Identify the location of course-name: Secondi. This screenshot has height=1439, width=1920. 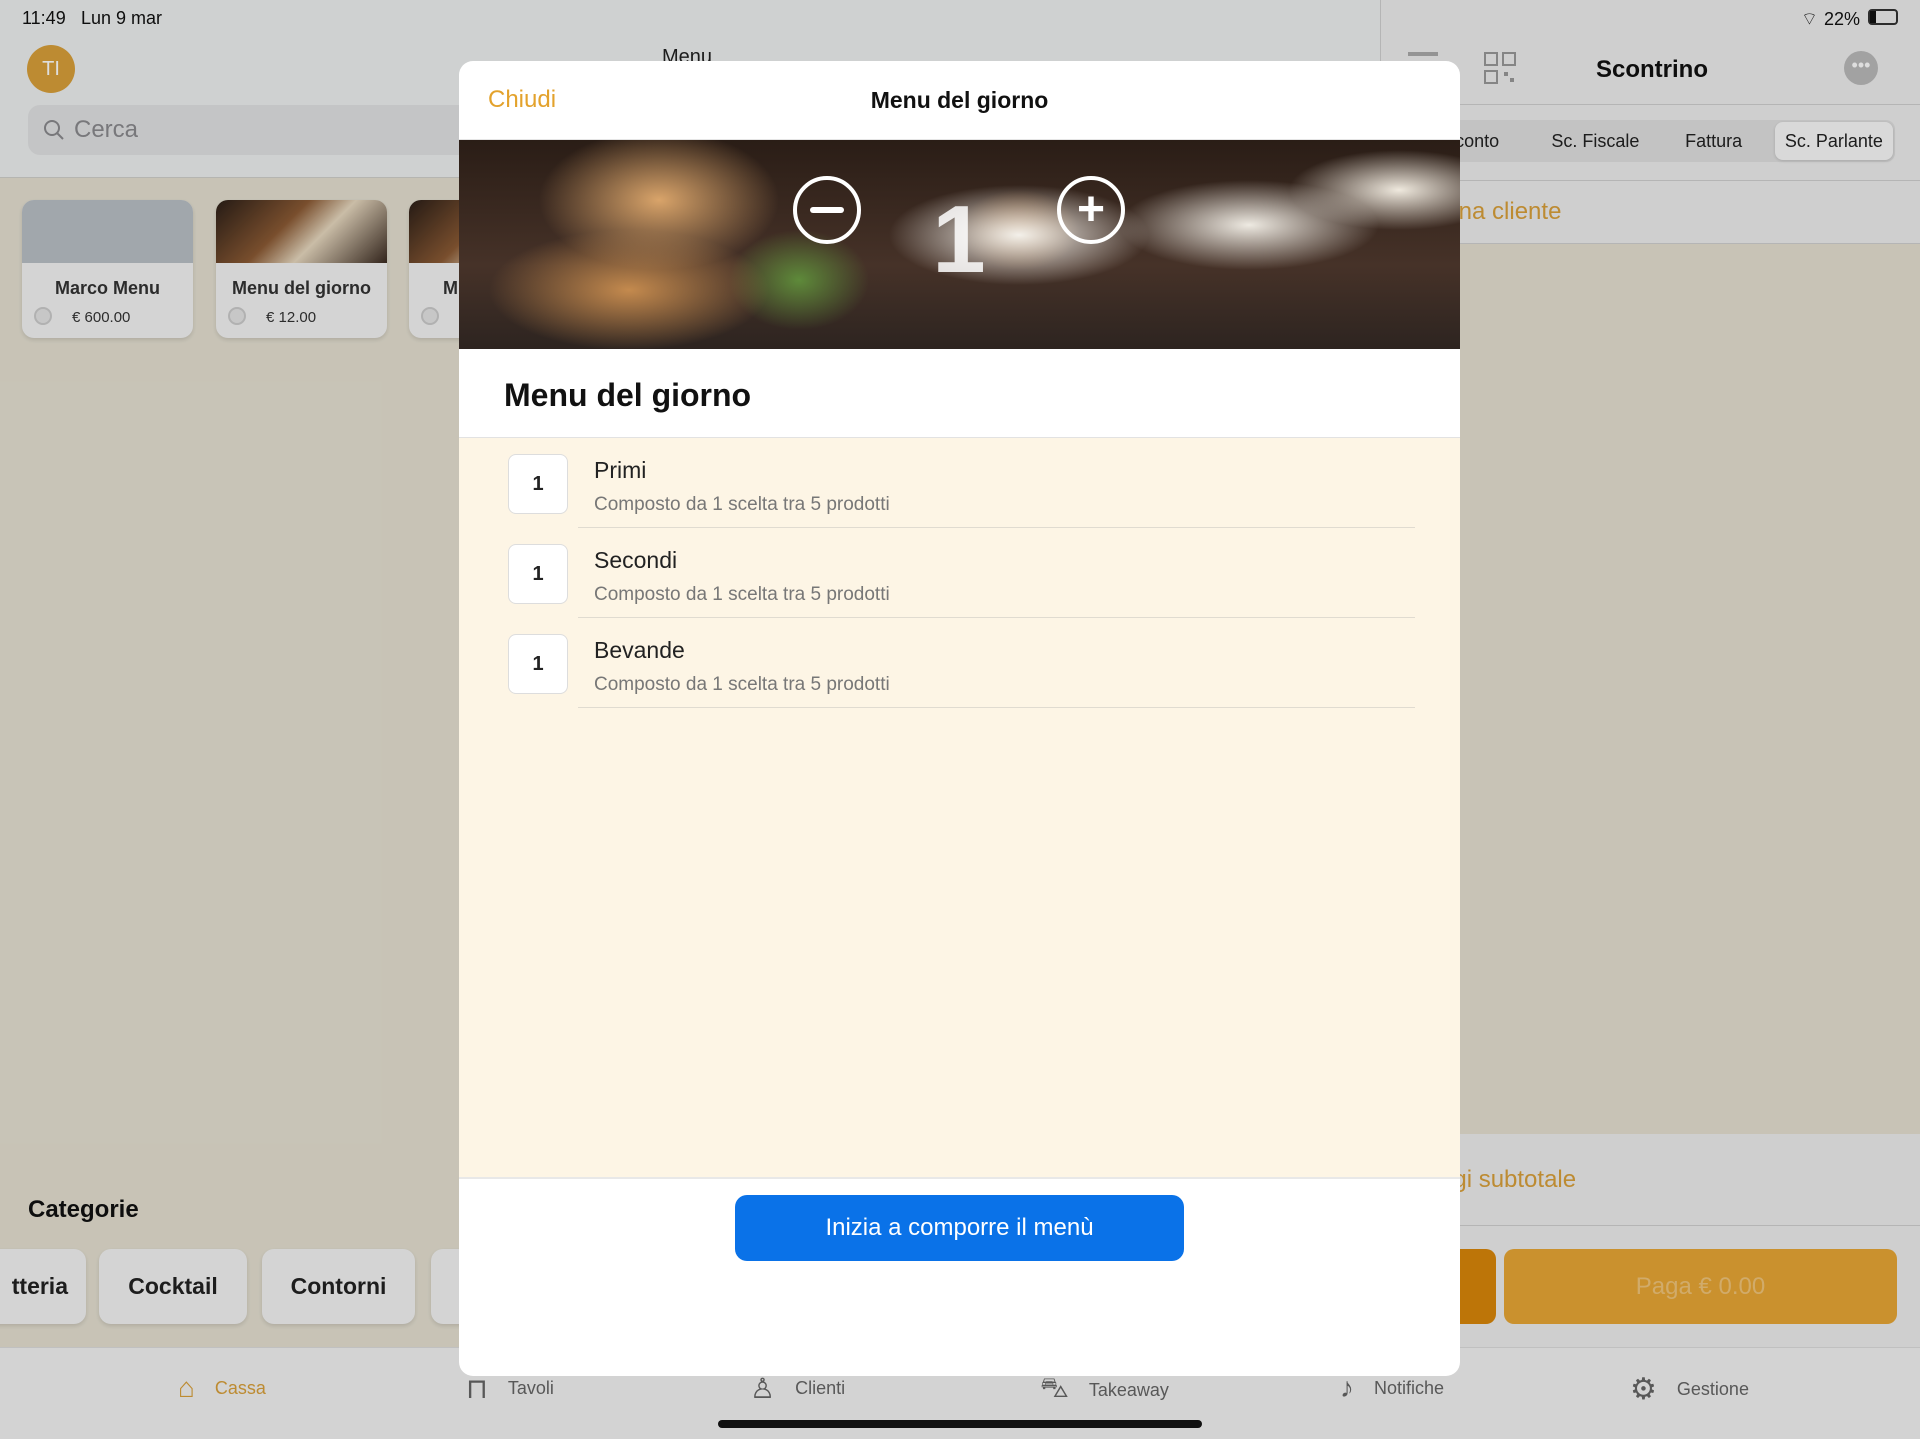
(636, 560).